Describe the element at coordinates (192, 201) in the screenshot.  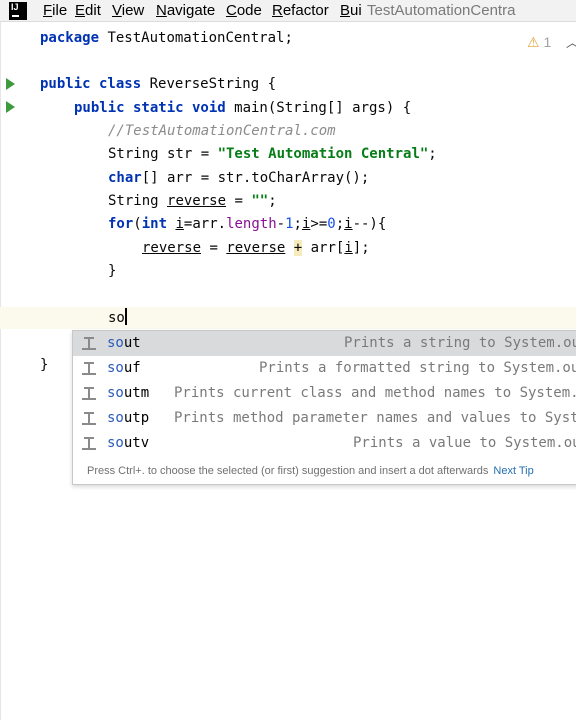
I see `code-line-8: String reverse = "";` at that location.